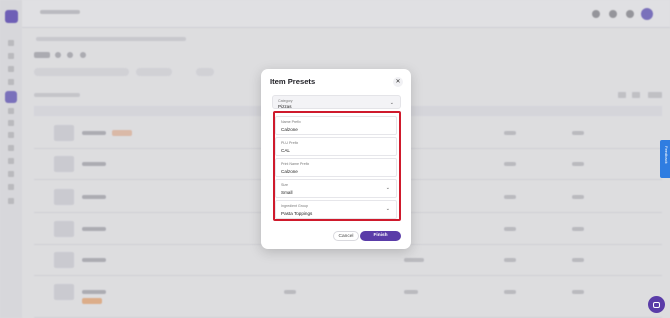  I want to click on chat-icon, so click(656, 304).